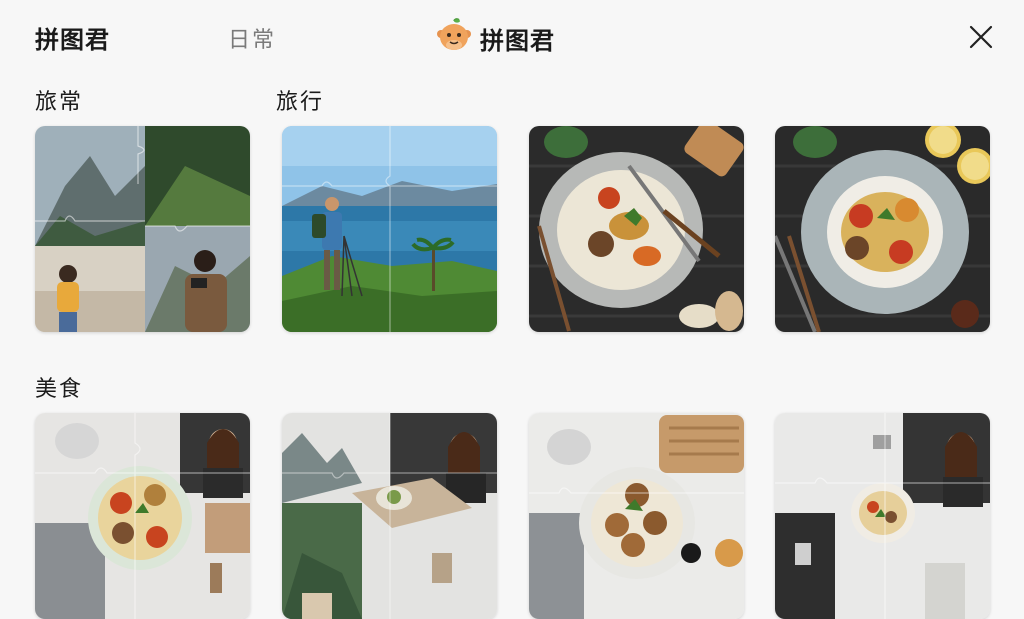 Image resolution: width=1024 pixels, height=619 pixels. I want to click on section-title-lvxing: 旅行, so click(300, 102).